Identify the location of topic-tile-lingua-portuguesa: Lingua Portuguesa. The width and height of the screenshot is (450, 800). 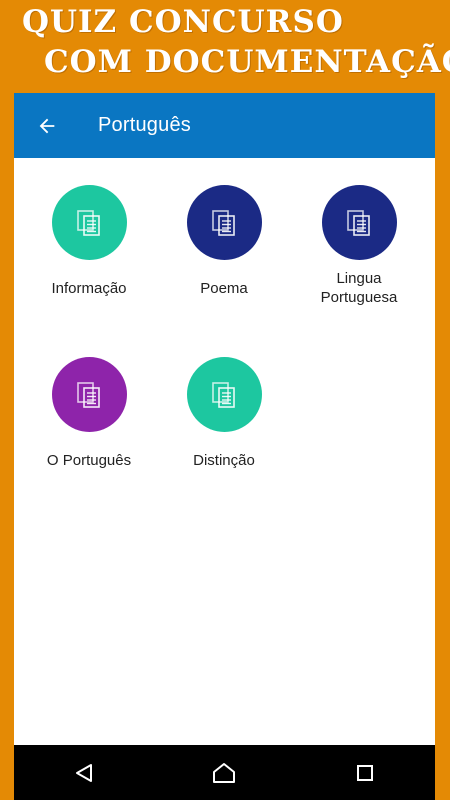
(359, 232).